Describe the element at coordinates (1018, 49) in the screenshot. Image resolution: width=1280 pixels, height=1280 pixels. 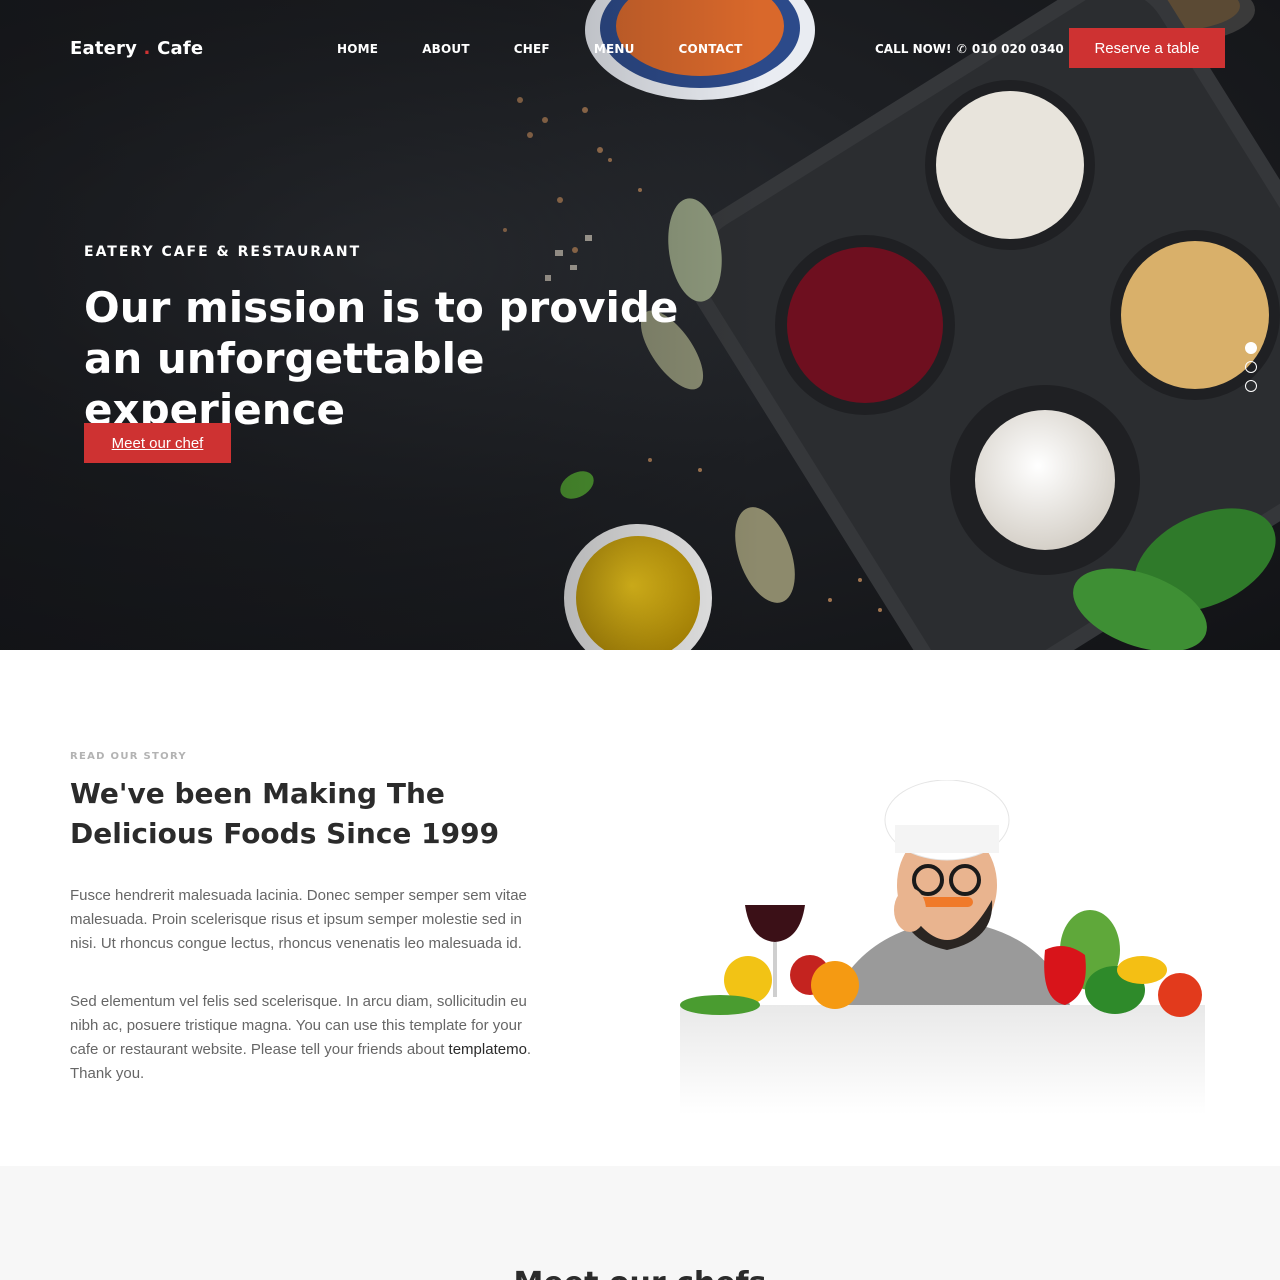
I see `phone-number: 010 020 0340` at that location.